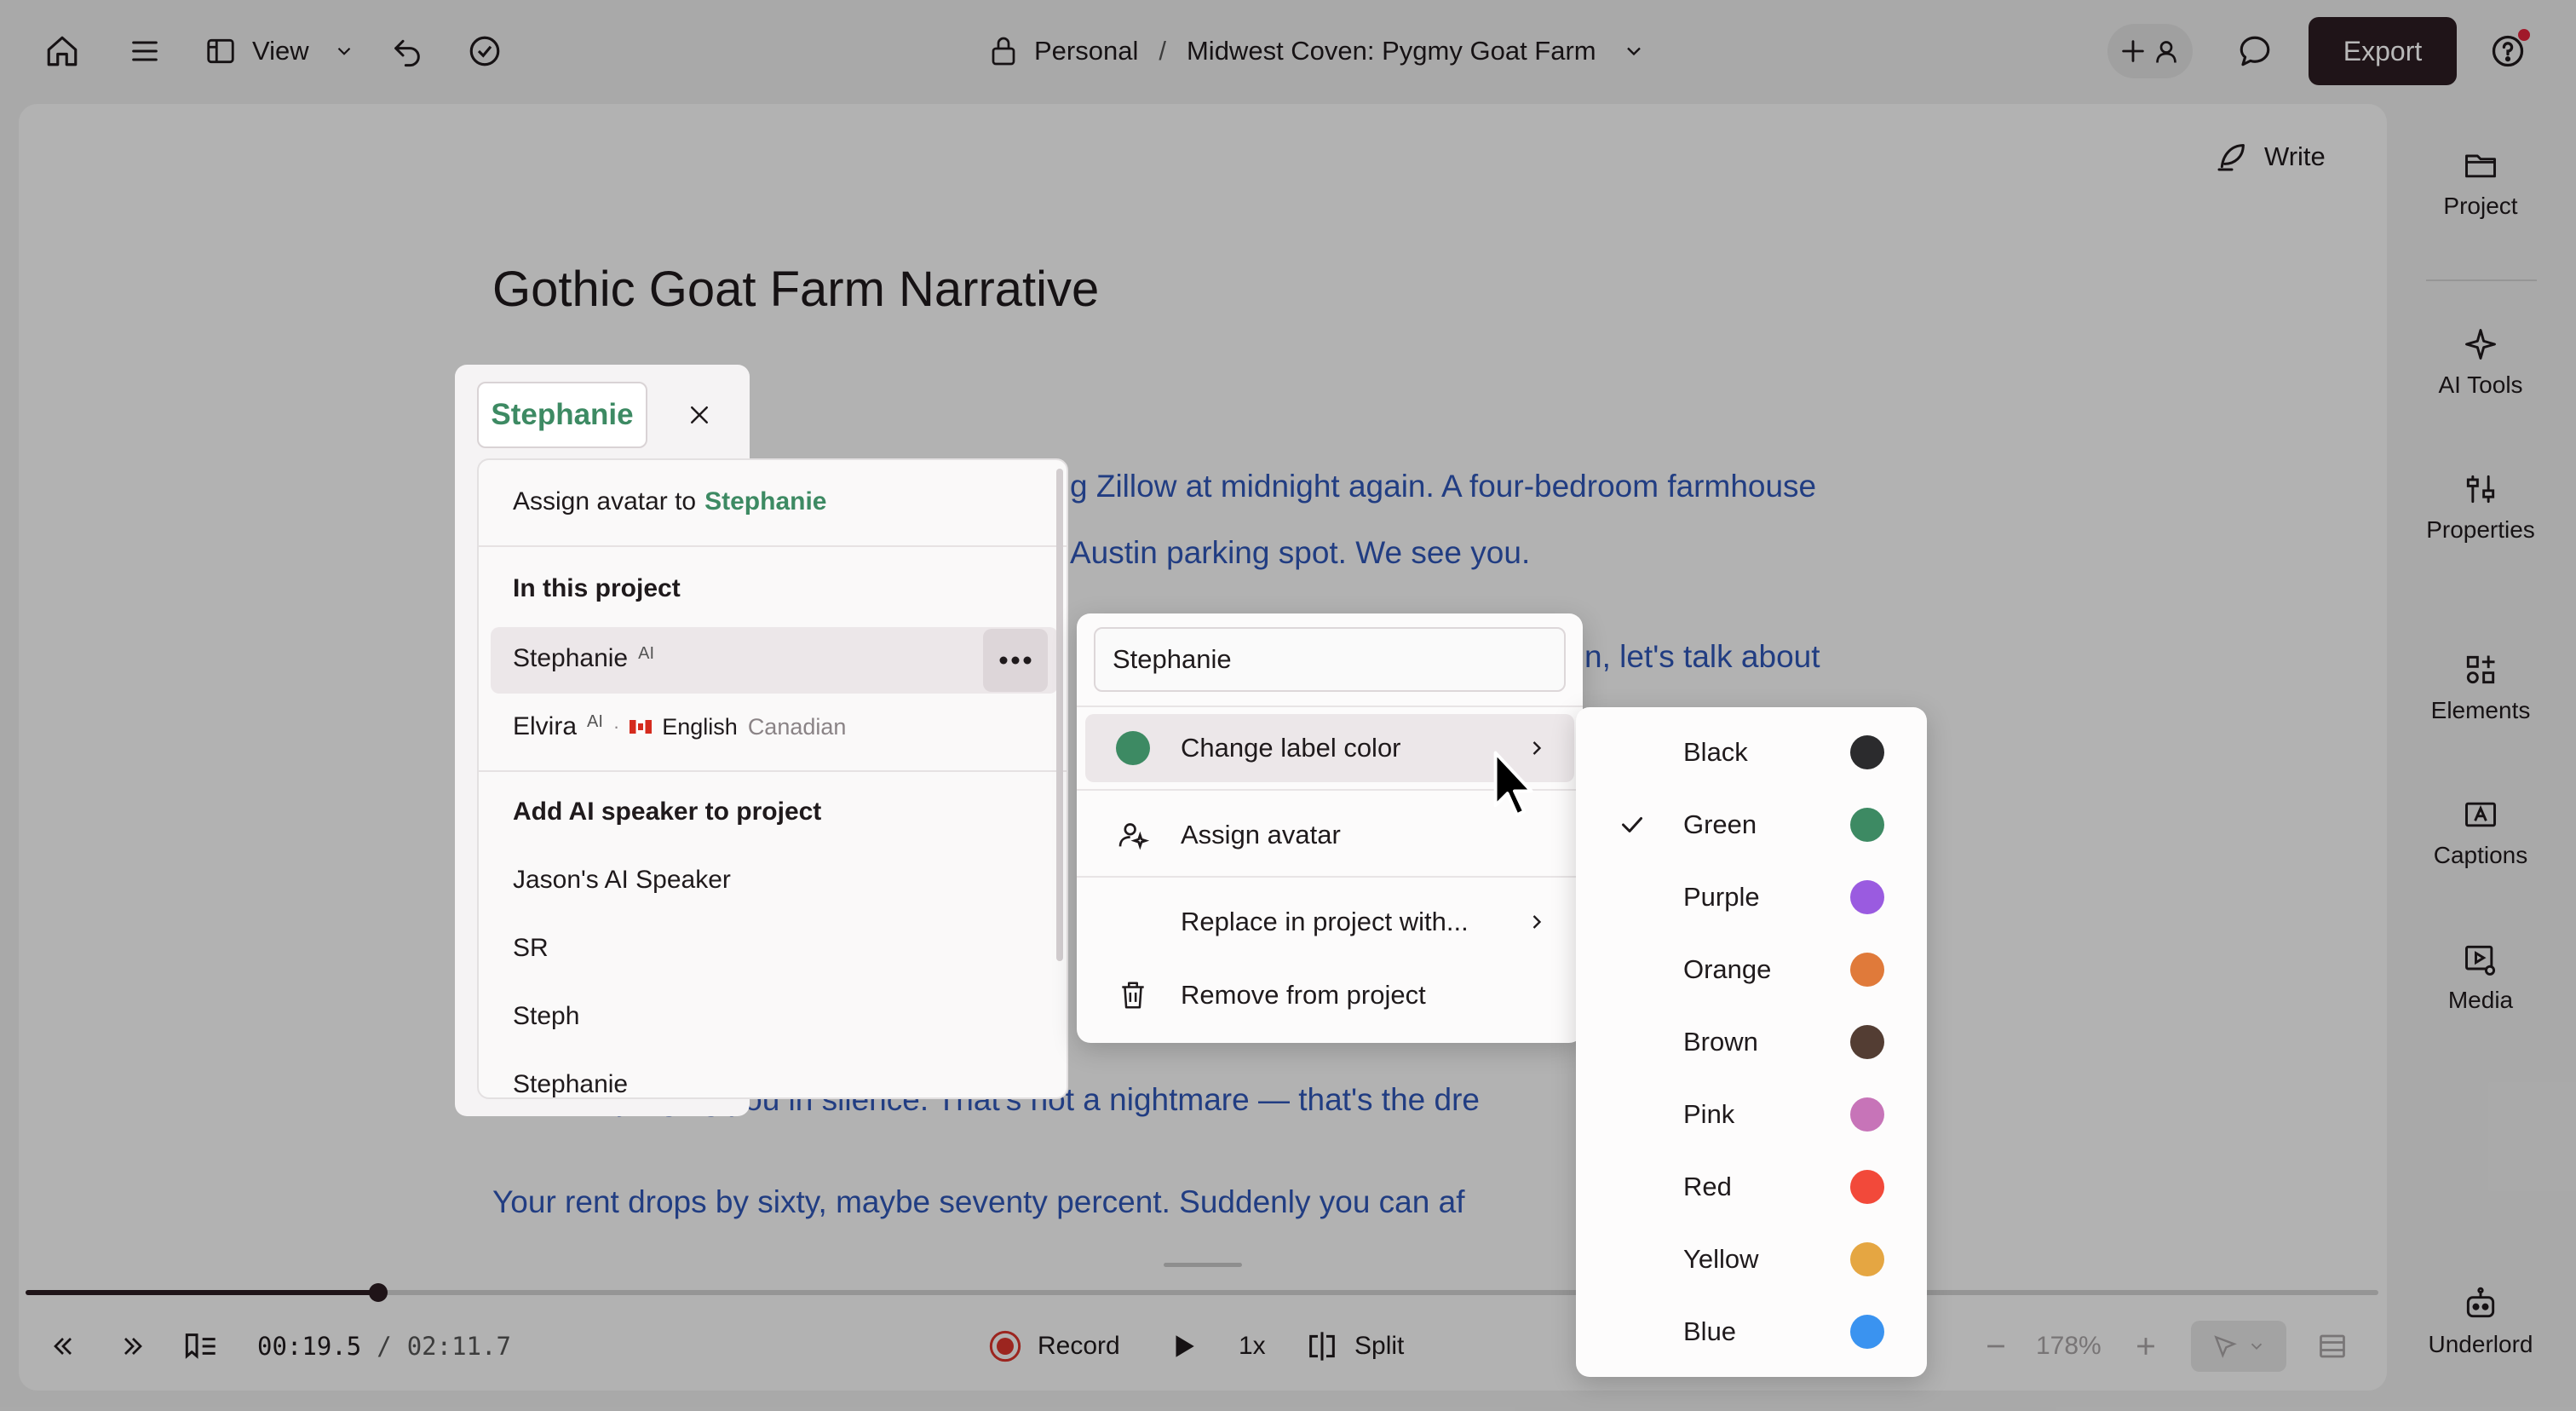 The height and width of the screenshot is (1411, 2576). What do you see at coordinates (1722, 896) in the screenshot?
I see `color-name: Purple` at bounding box center [1722, 896].